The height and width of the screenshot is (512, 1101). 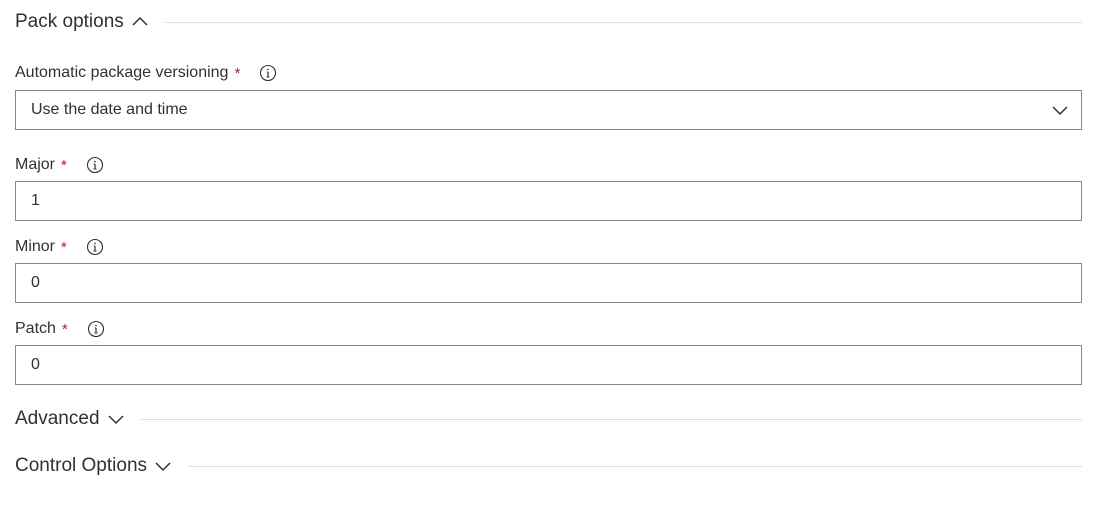 I want to click on major-field, so click(x=548, y=201).